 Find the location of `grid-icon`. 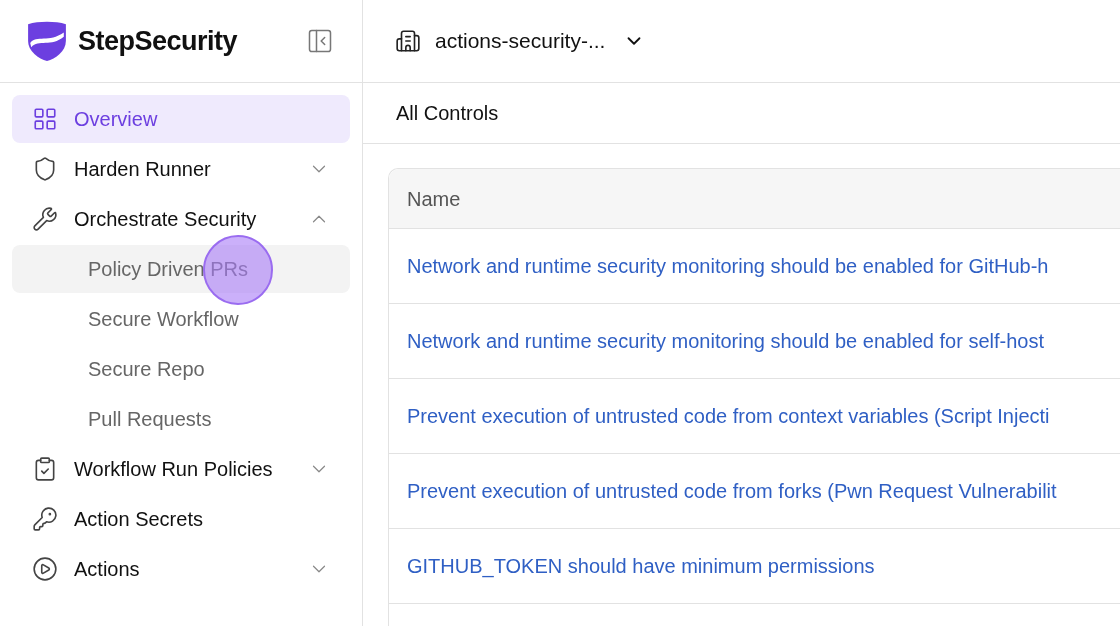

grid-icon is located at coordinates (45, 119).